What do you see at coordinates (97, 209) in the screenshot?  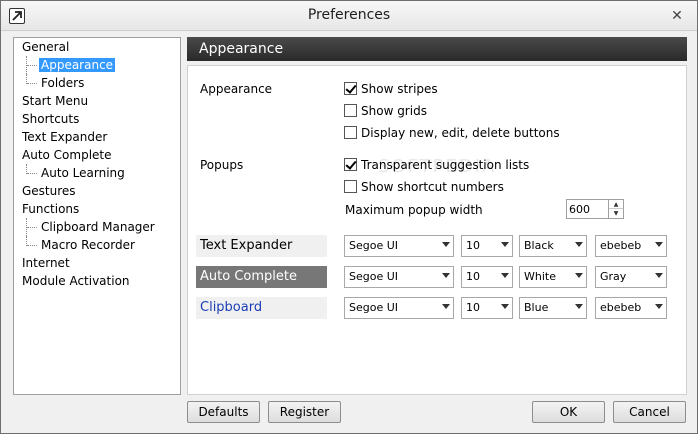 I see `tree-item-functions: Functions` at bounding box center [97, 209].